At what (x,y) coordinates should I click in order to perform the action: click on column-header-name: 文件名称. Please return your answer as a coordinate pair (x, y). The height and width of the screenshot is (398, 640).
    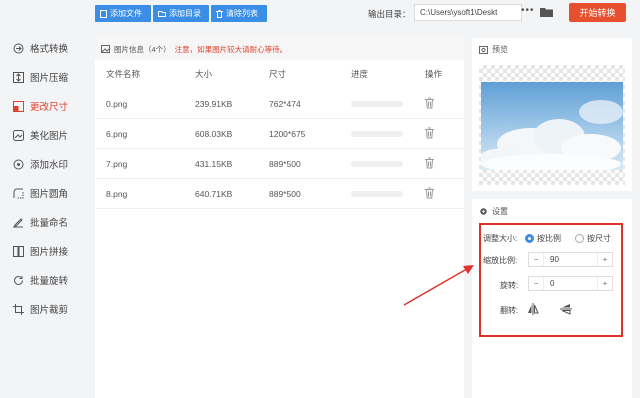
    Looking at the image, I should click on (123, 74).